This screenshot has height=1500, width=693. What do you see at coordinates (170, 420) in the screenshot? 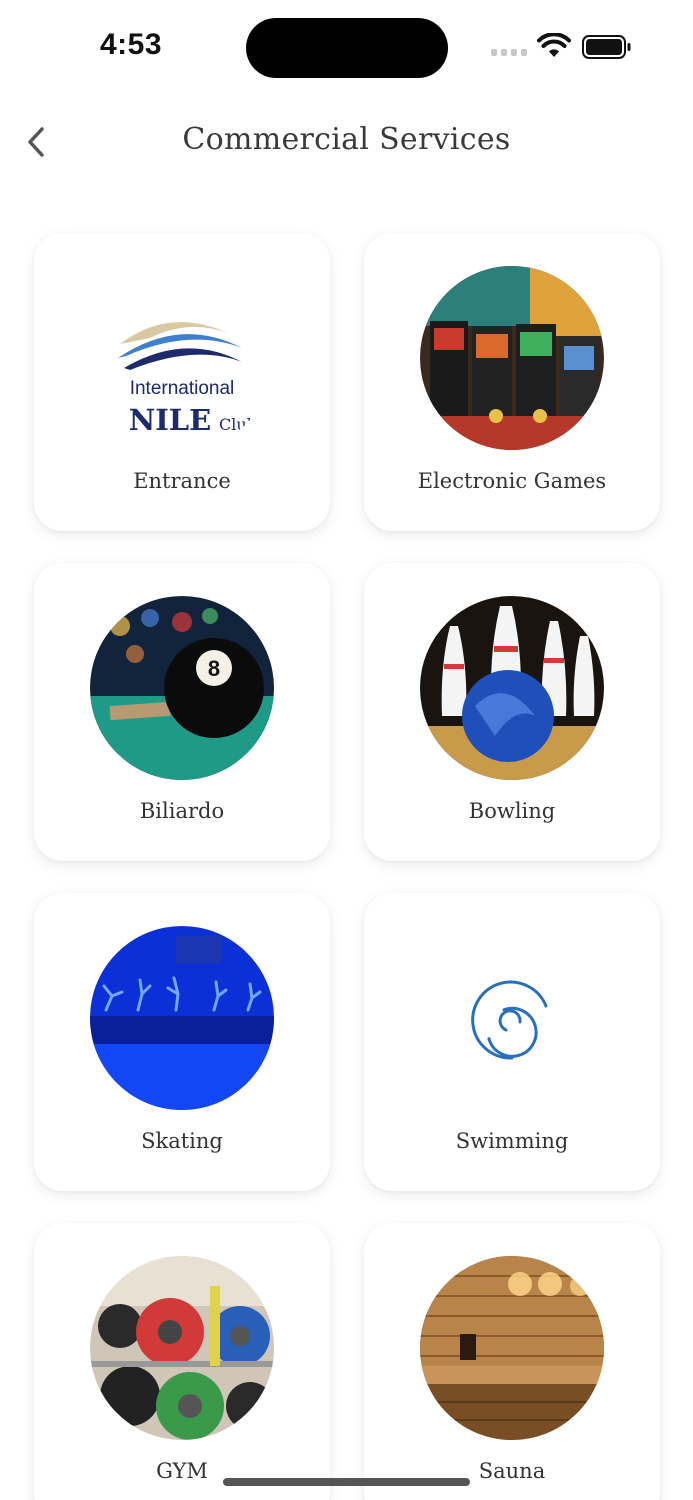
I see `svg-text: NILE` at bounding box center [170, 420].